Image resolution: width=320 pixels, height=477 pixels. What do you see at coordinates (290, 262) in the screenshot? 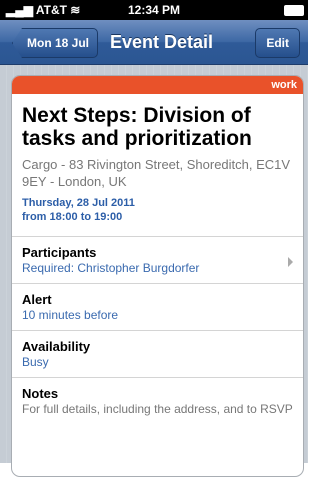
I see `chevron-right-icon` at bounding box center [290, 262].